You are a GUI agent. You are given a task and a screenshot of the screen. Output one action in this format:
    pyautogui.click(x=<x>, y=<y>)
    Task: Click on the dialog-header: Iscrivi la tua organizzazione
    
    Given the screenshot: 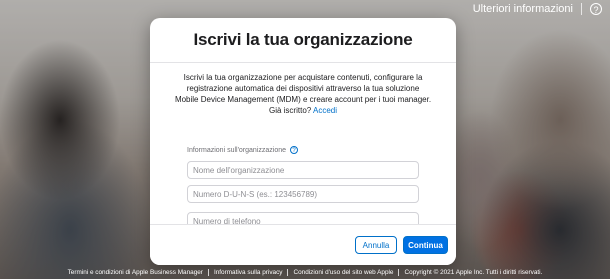 What is the action you would take?
    pyautogui.click(x=303, y=40)
    